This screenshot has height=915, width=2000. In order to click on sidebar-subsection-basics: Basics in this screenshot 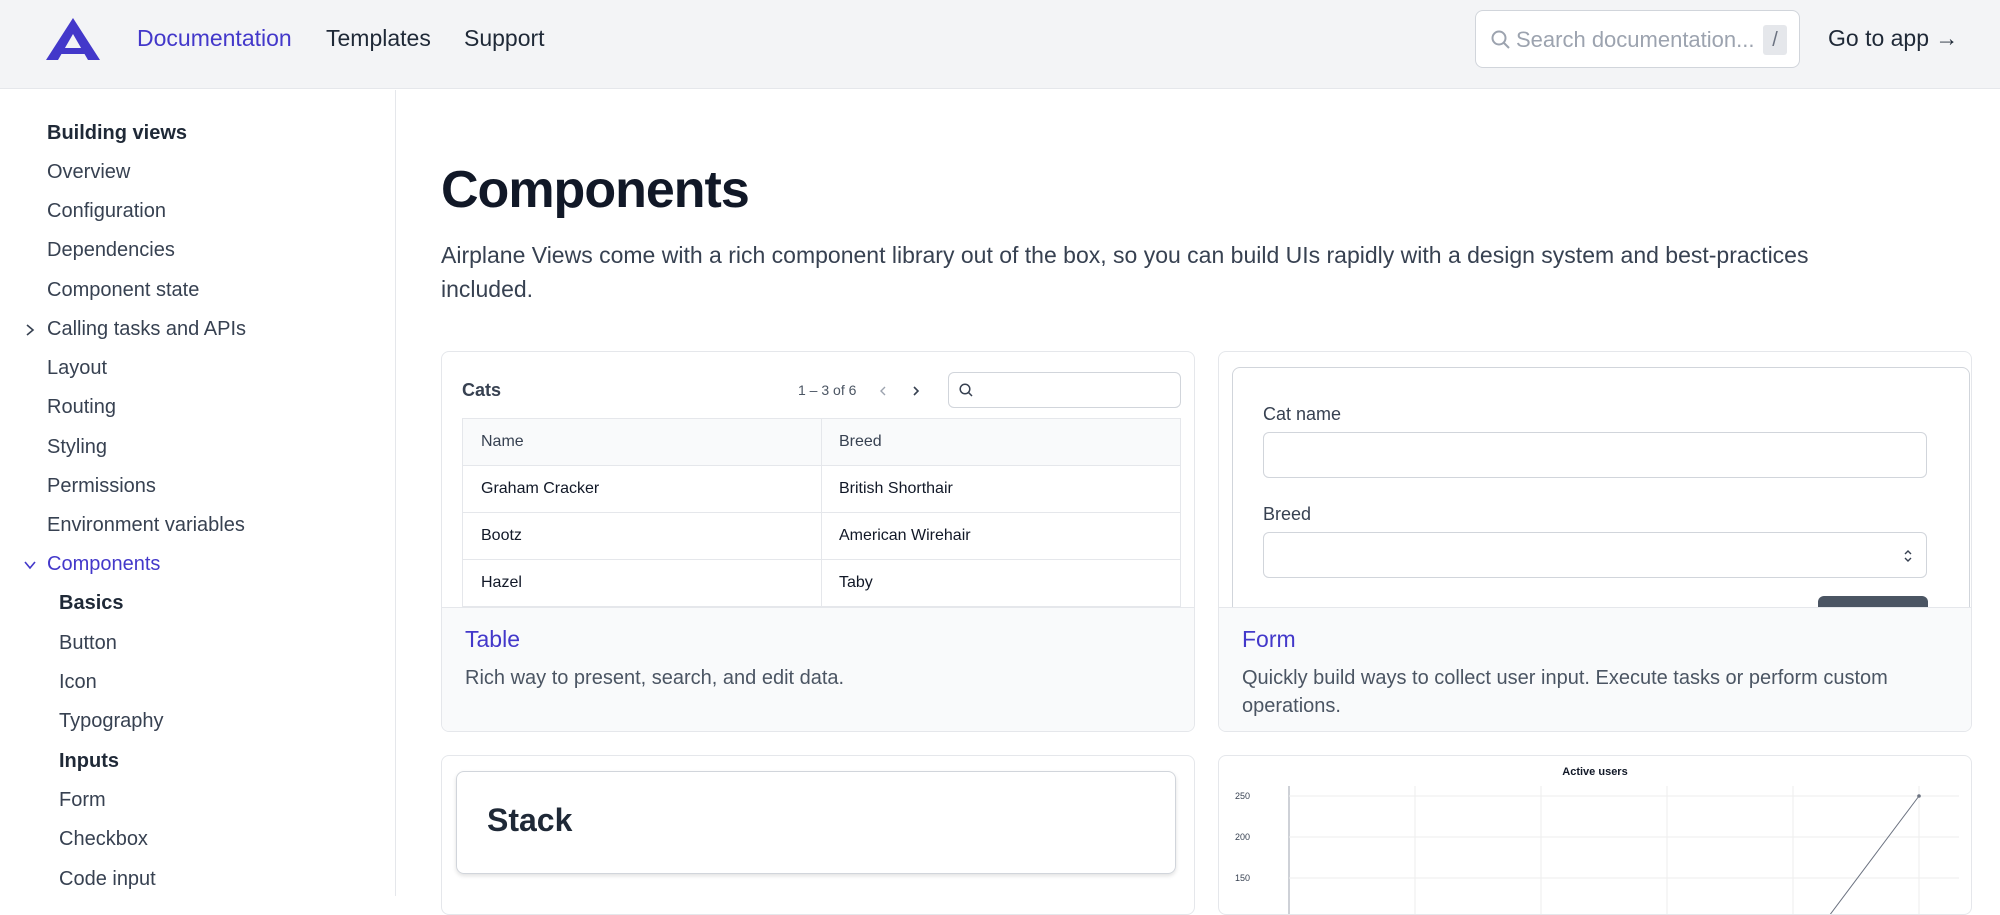, I will do `click(91, 603)`.